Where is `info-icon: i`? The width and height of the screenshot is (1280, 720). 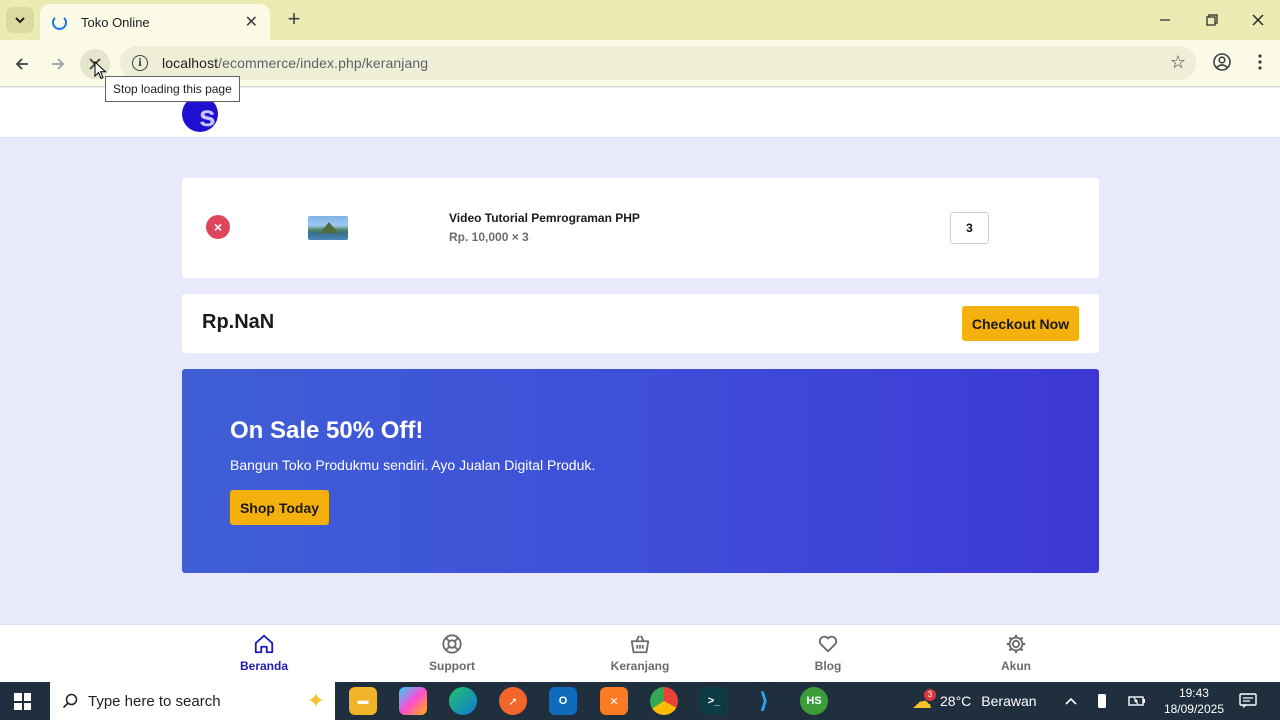 info-icon: i is located at coordinates (140, 63).